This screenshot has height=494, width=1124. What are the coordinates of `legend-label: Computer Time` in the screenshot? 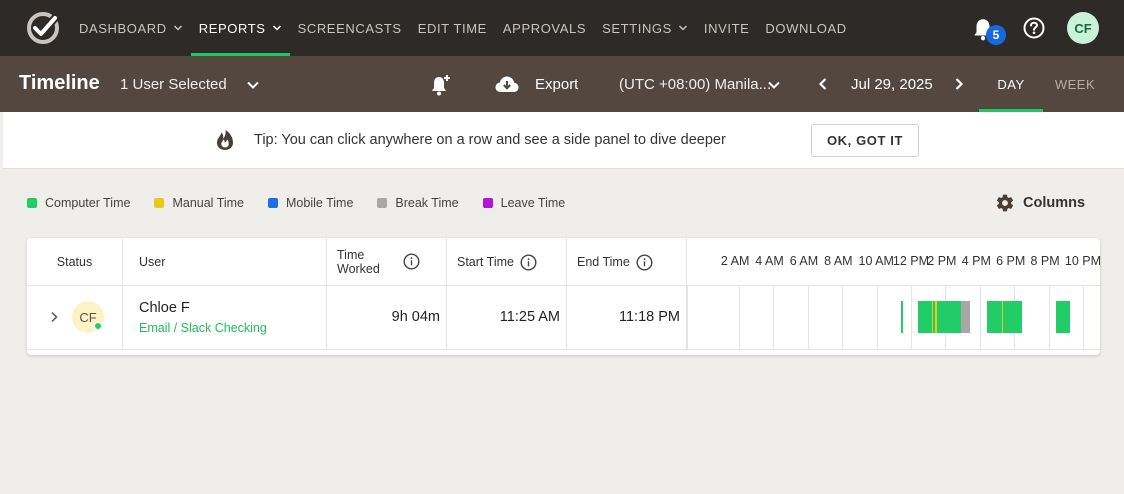 It's located at (88, 203).